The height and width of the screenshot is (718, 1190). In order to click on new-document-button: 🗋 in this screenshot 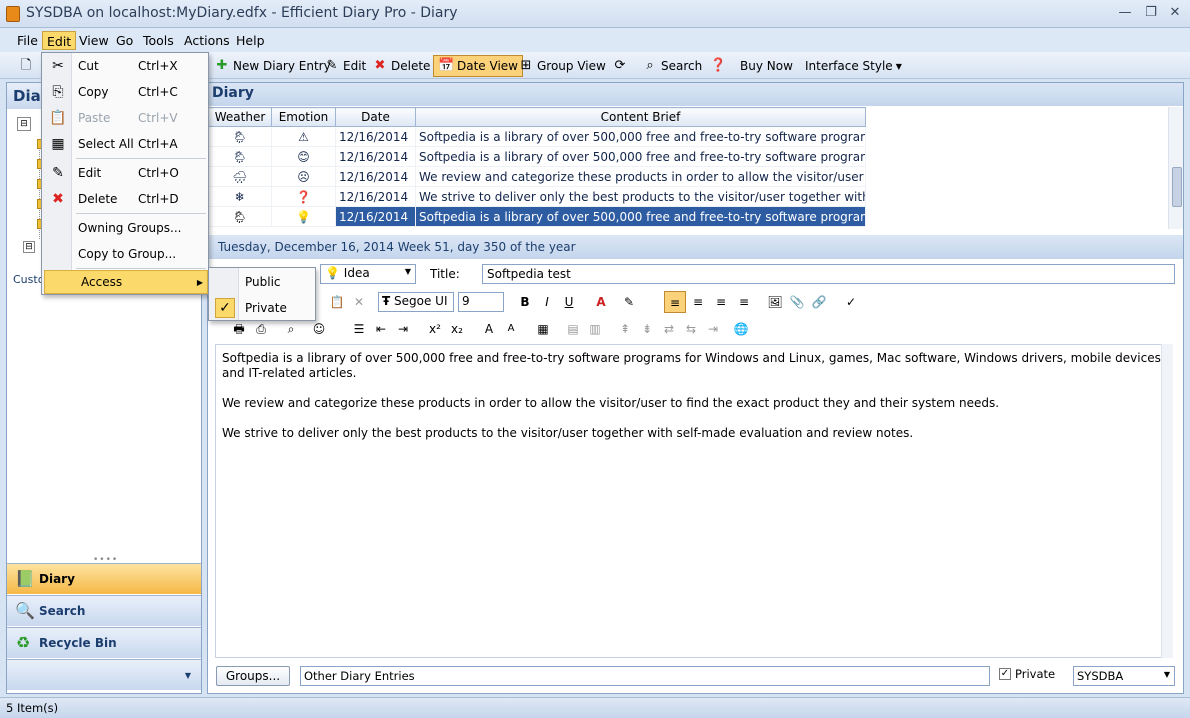, I will do `click(26, 66)`.